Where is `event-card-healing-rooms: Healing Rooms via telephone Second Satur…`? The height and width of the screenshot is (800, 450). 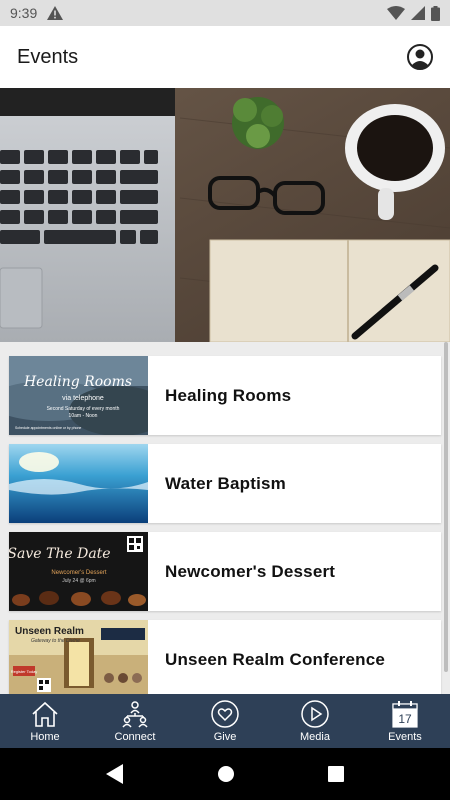 event-card-healing-rooms: Healing Rooms via telephone Second Satur… is located at coordinates (225, 395).